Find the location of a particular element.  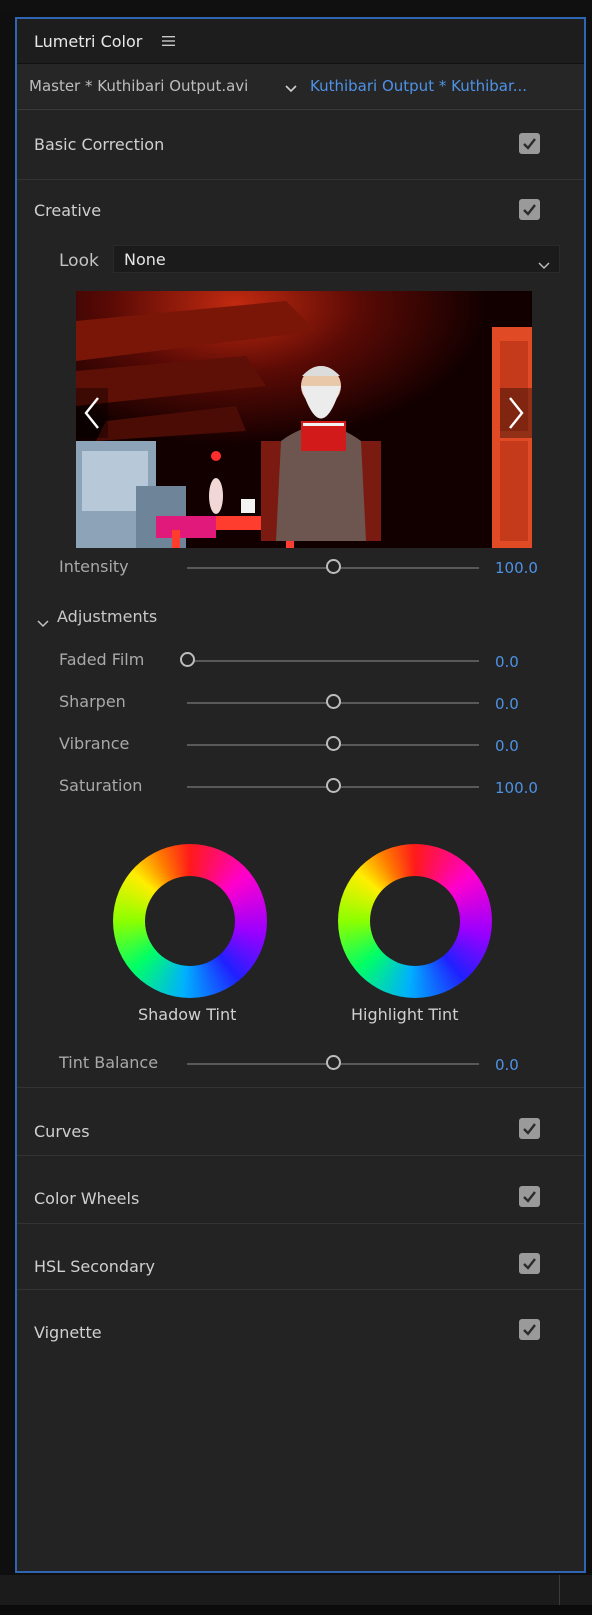

saturation-value: 100.0 is located at coordinates (516, 788).